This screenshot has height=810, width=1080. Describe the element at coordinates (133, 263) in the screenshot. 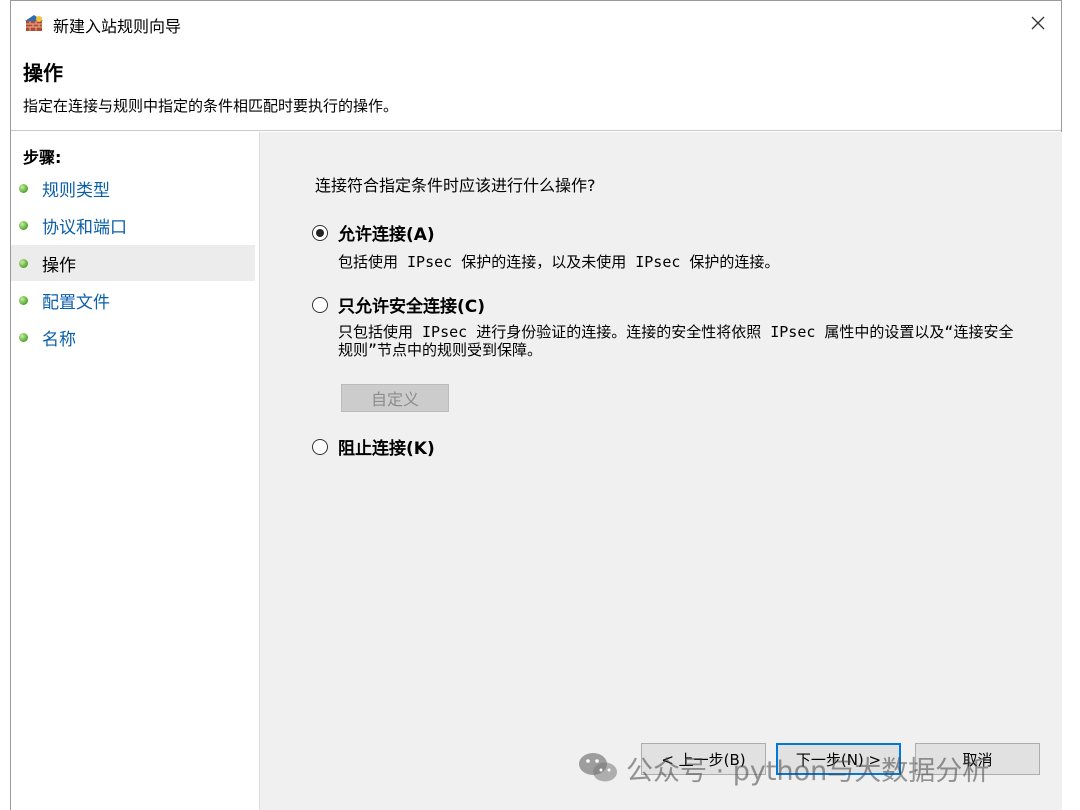

I see `step-action: 操作` at that location.